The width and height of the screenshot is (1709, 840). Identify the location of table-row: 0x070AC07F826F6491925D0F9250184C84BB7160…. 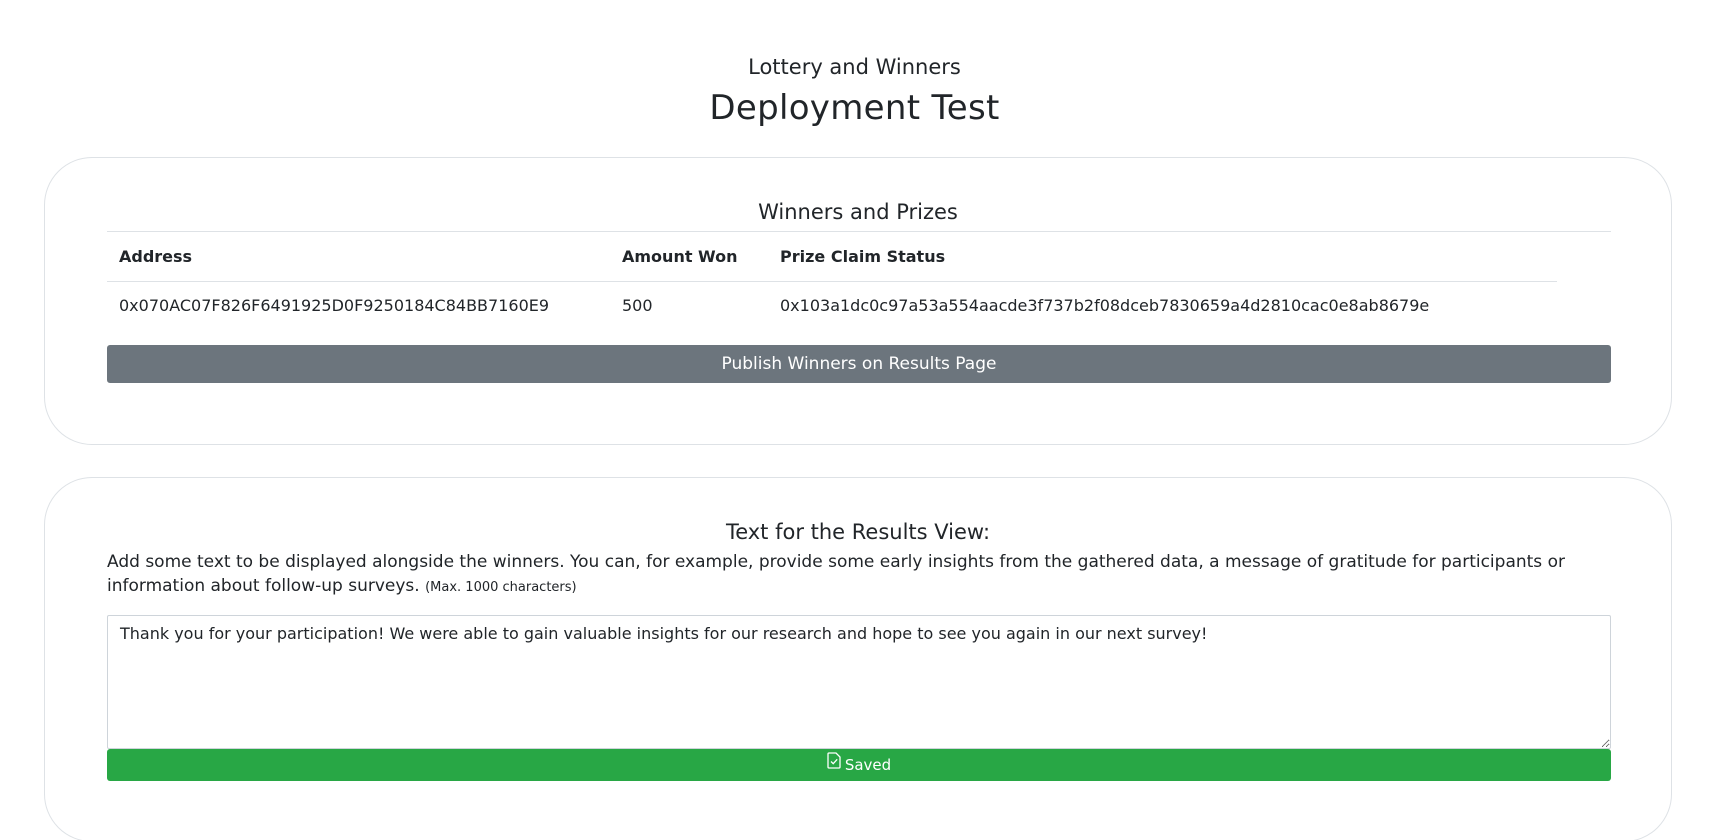
(832, 305).